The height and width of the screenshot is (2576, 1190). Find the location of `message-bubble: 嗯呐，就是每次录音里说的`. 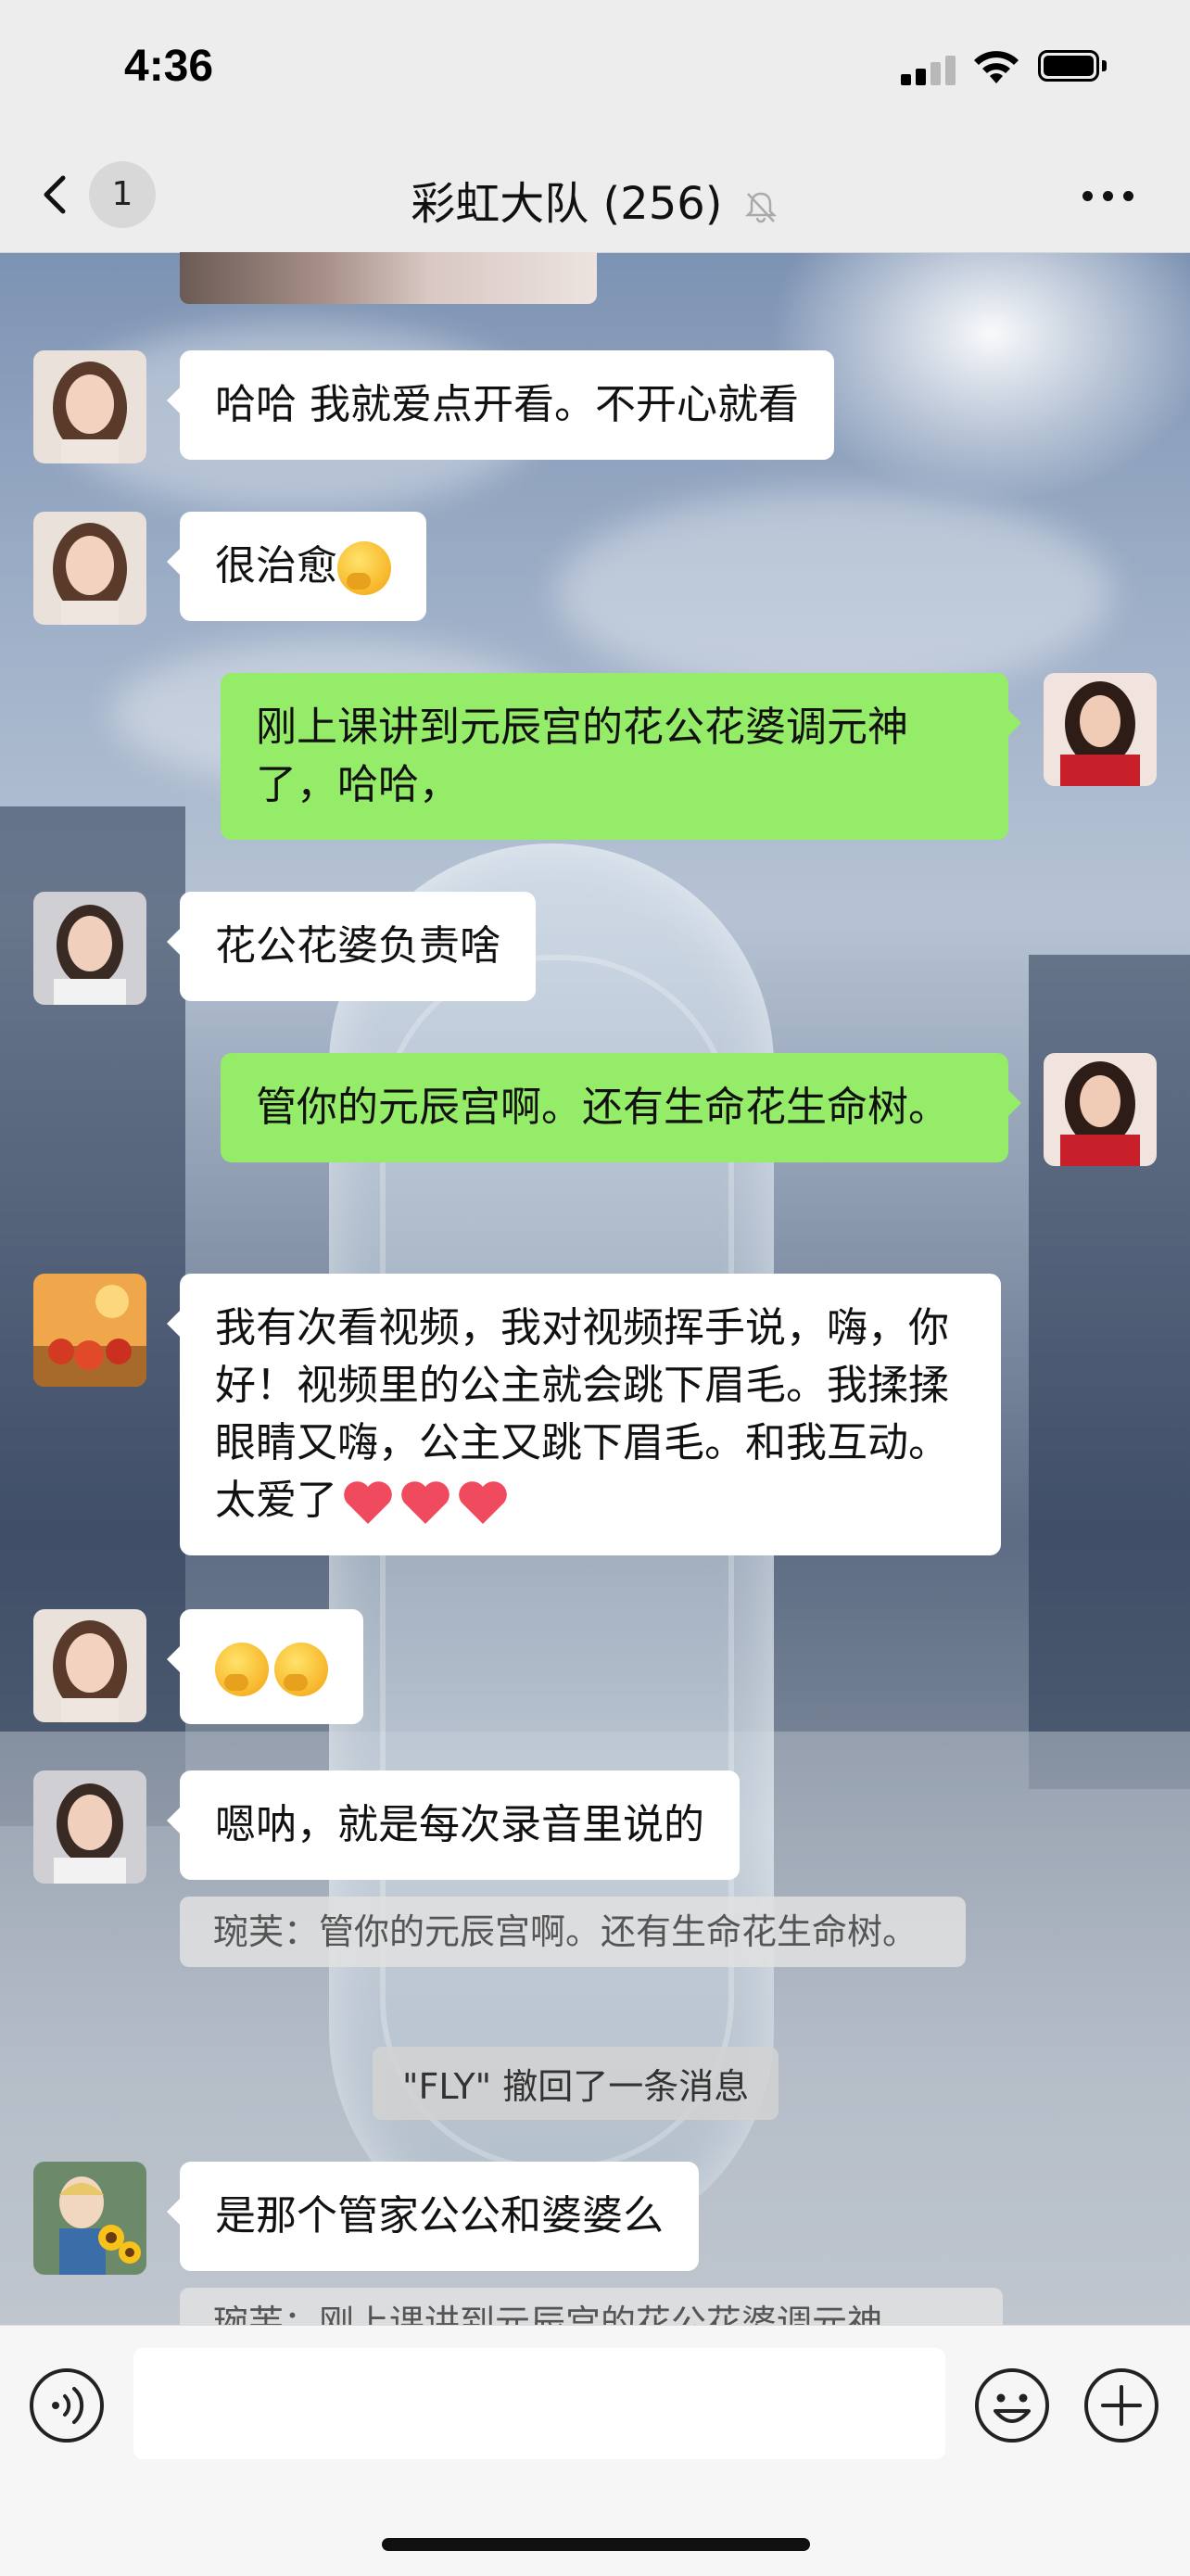

message-bubble: 嗯呐，就是每次录音里说的 is located at coordinates (453, 1825).